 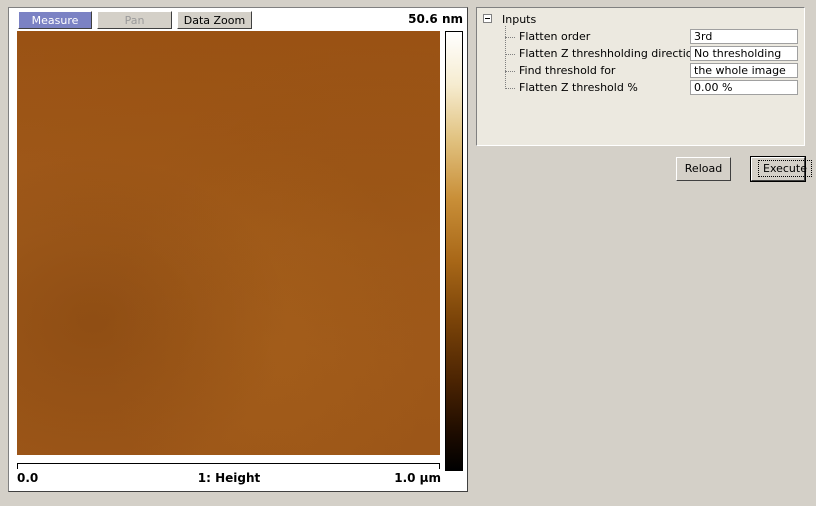 What do you see at coordinates (703, 169) in the screenshot?
I see `reload-button: Reload` at bounding box center [703, 169].